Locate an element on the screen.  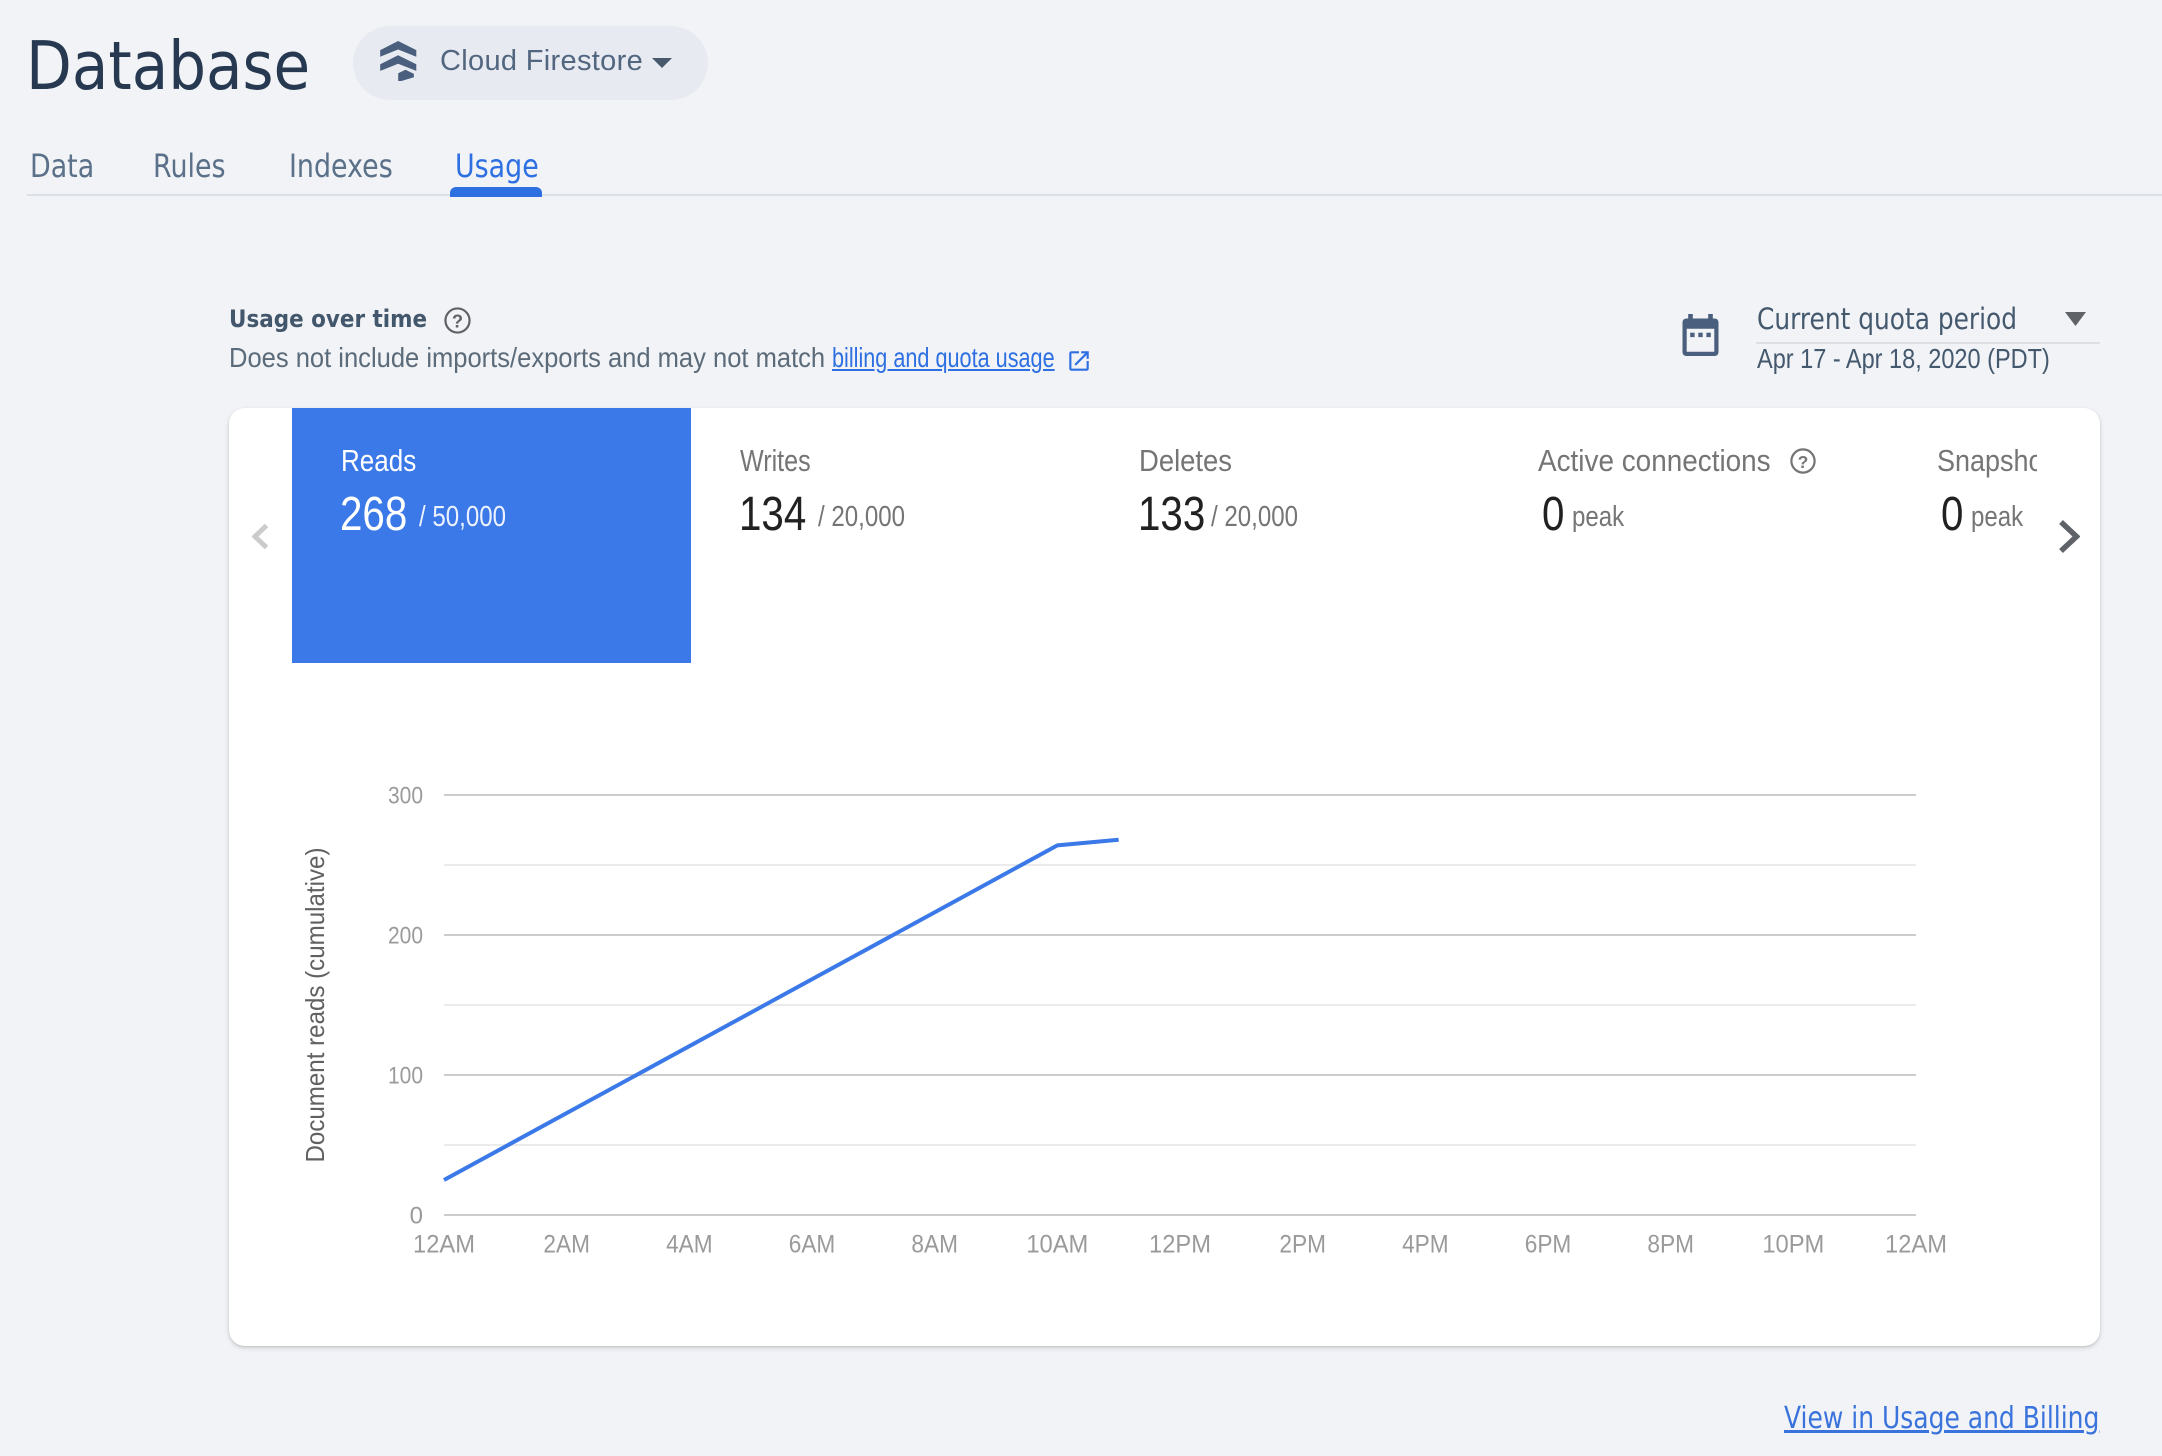
metric-tab-writes: Writes 134 / 20,000 is located at coordinates (890, 535).